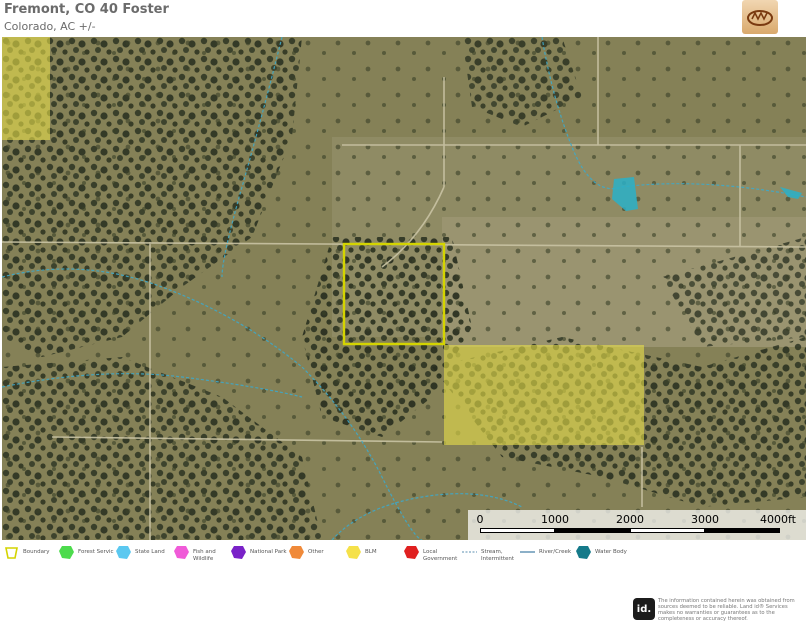  Describe the element at coordinates (268, 552) in the screenshot. I see `legend-label: National Park` at that location.